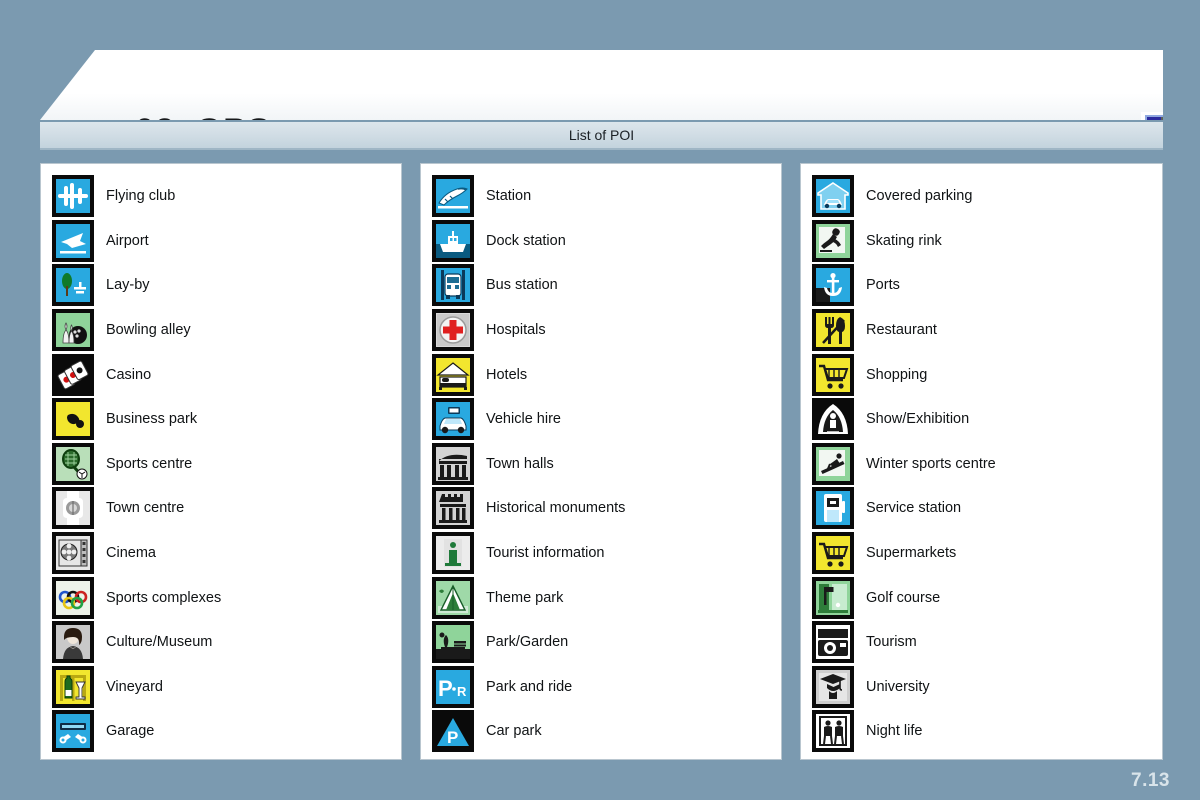 The image size is (1200, 800). I want to click on culture-museum-icon-glyph, so click(73, 642).